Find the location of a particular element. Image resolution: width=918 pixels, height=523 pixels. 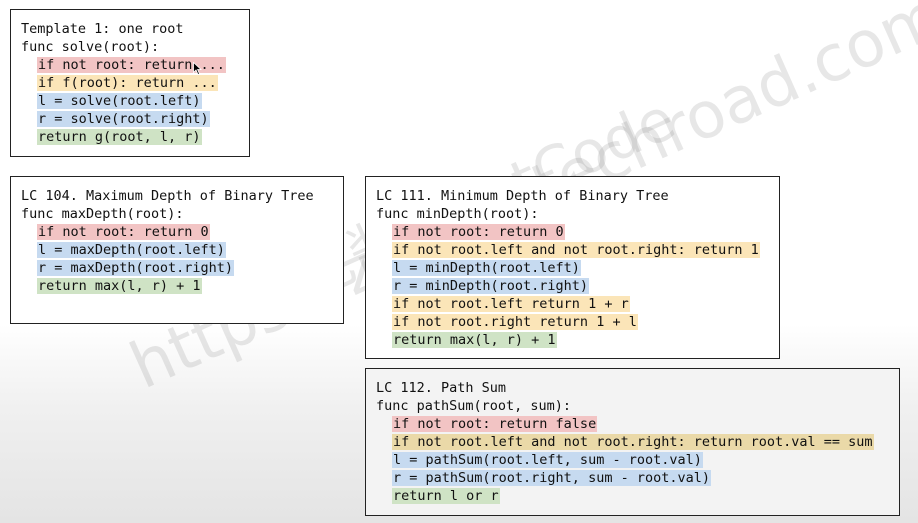

code-line: l = minDepth(root.left) is located at coordinates (568, 268).